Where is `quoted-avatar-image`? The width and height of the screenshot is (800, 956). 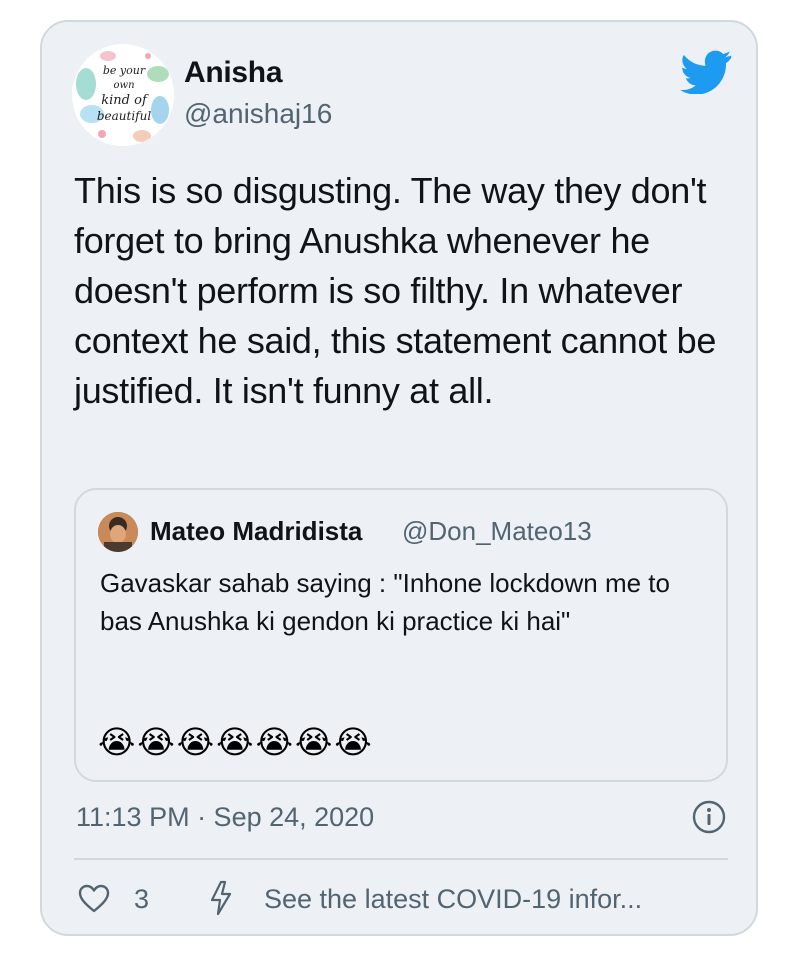
quoted-avatar-image is located at coordinates (118, 532).